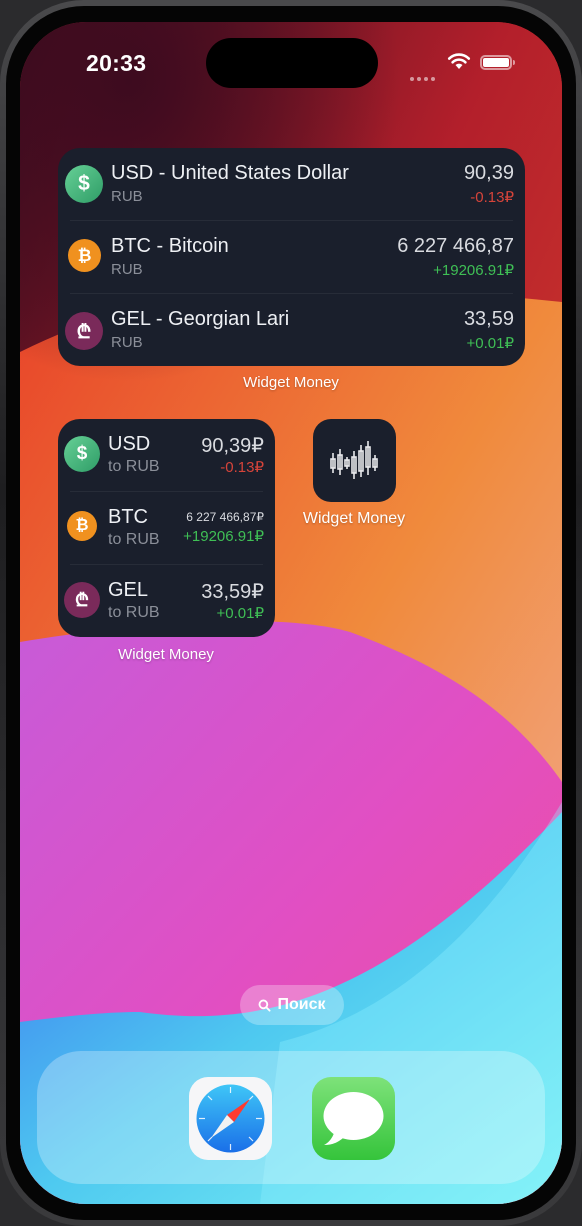  I want to click on currency-value: 90,39₽, so click(232, 446).